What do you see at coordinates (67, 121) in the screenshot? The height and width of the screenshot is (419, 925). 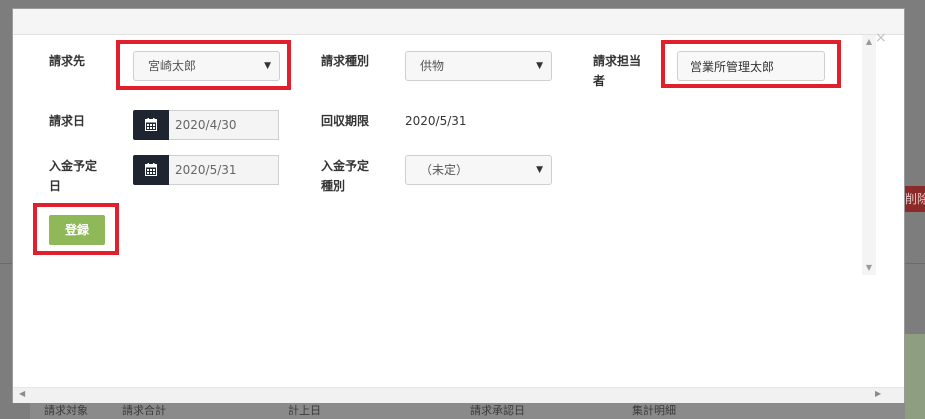 I see `billing-date-label: 請求日` at bounding box center [67, 121].